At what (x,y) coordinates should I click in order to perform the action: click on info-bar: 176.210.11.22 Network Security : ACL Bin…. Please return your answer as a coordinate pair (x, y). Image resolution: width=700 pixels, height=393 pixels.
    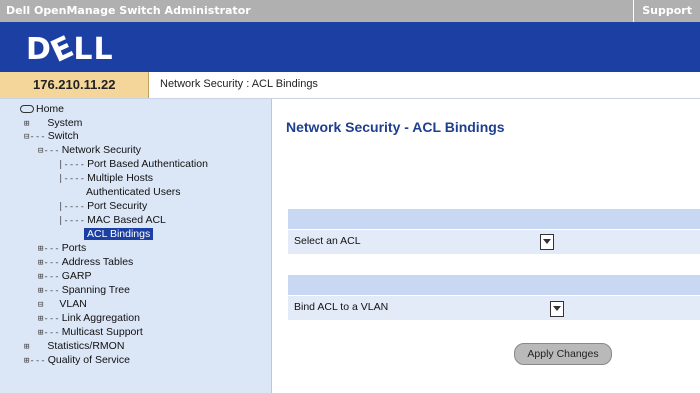
    Looking at the image, I should click on (350, 85).